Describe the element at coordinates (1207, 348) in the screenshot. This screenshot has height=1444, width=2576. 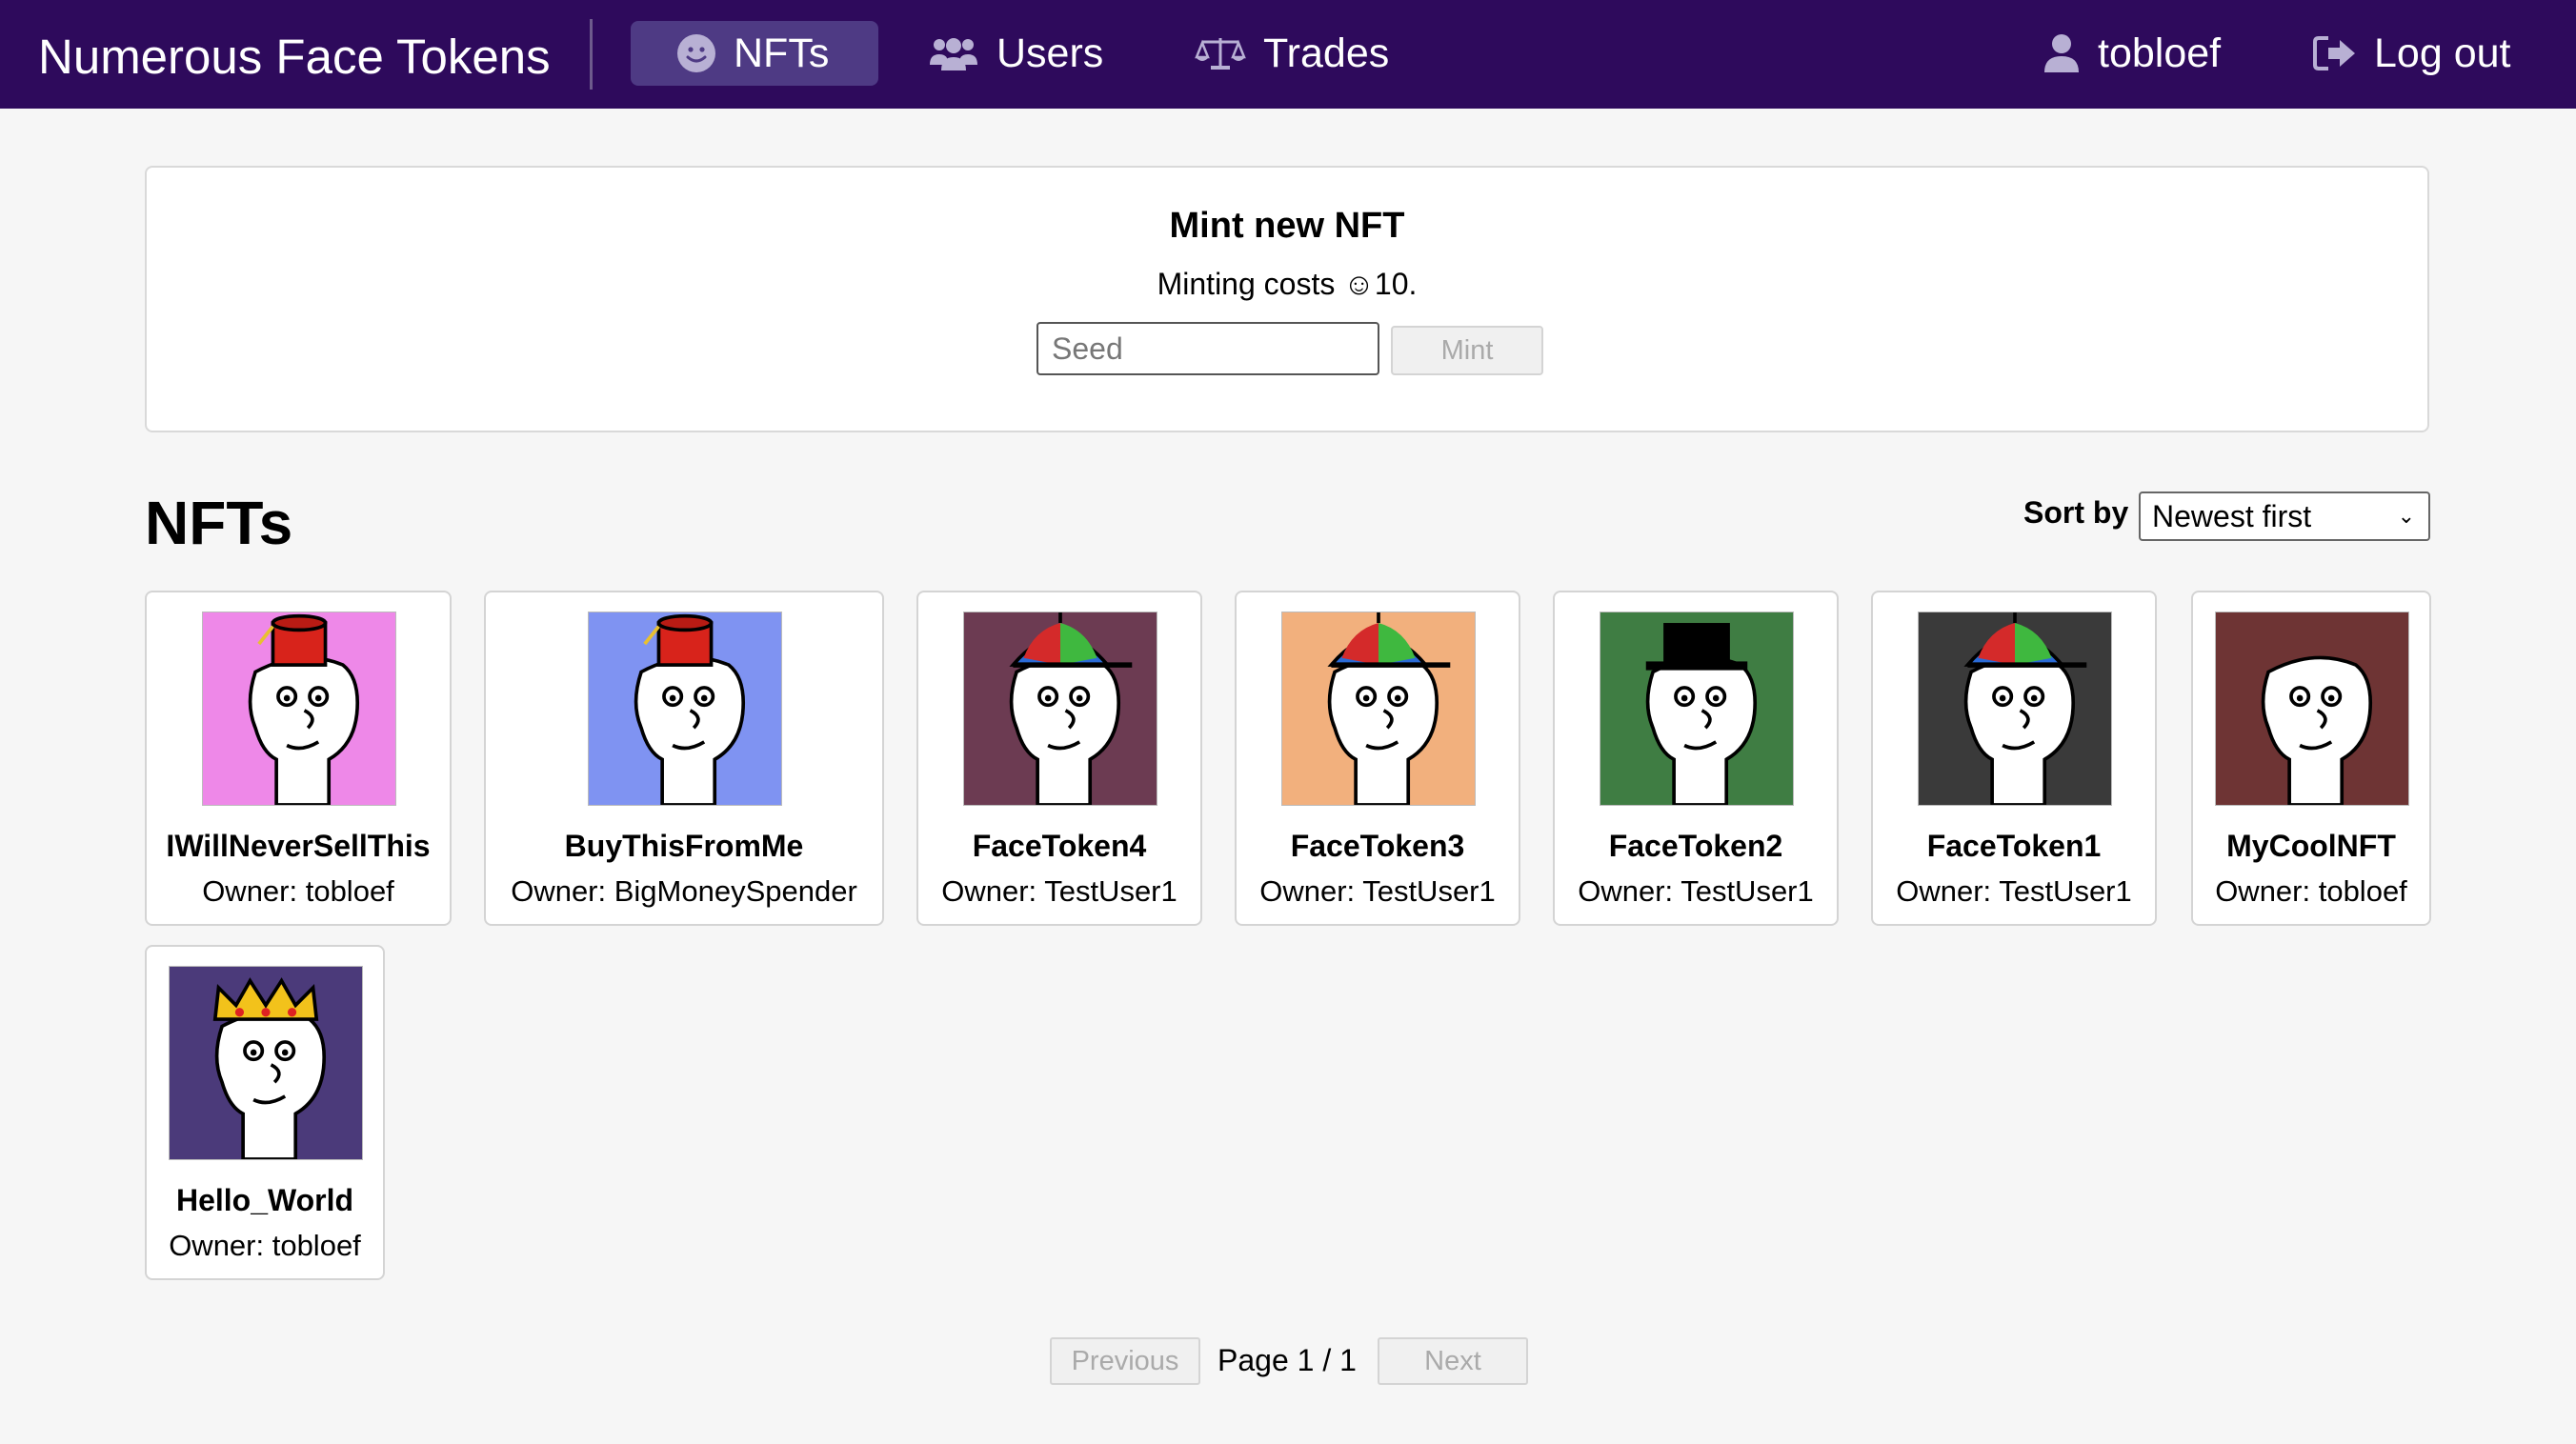
I see `seed-input` at that location.